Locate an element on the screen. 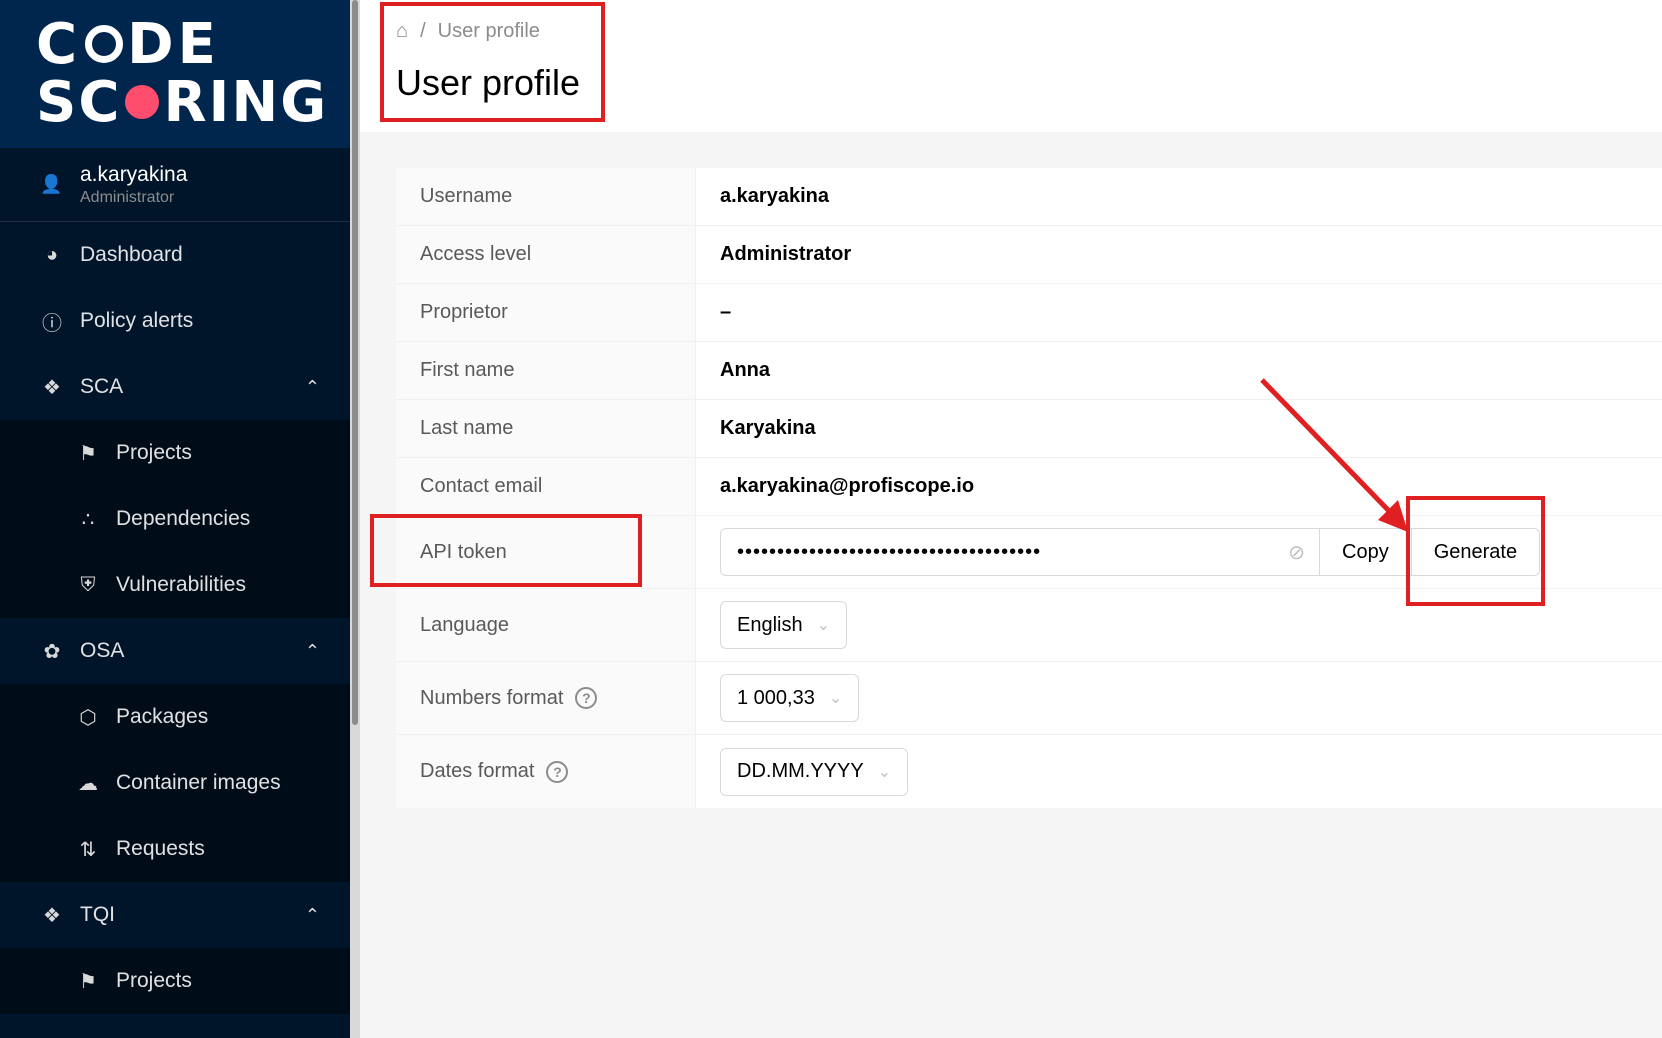  row-first-name: First name Anna is located at coordinates (1029, 371).